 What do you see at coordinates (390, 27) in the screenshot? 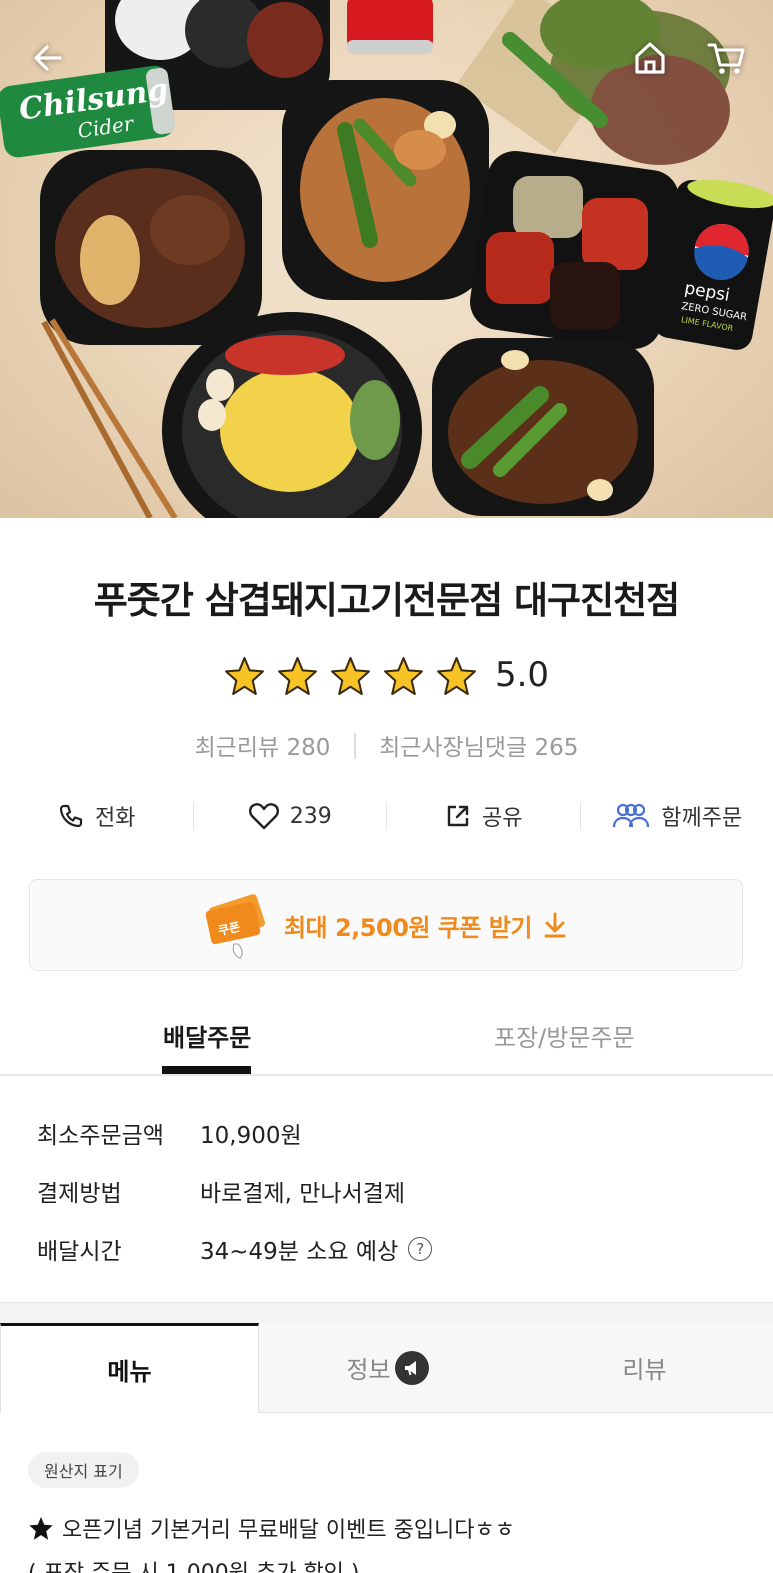
I see `cola-can` at bounding box center [390, 27].